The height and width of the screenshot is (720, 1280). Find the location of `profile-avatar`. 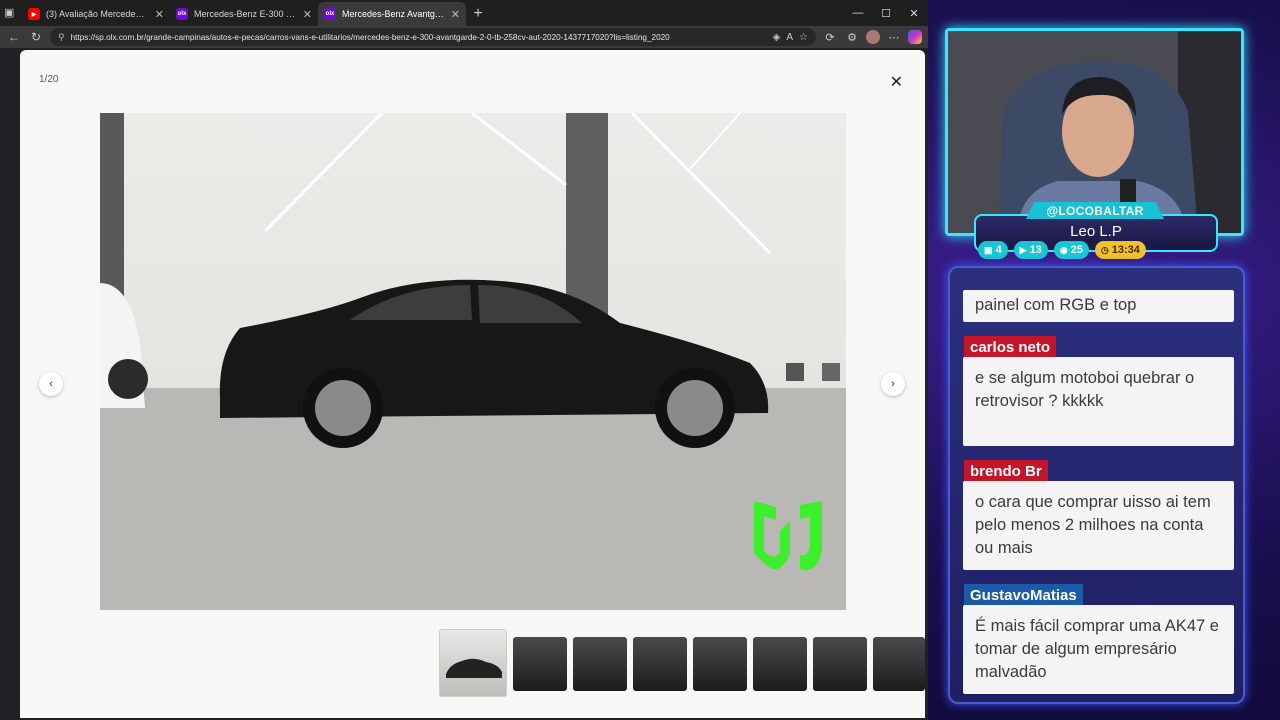

profile-avatar is located at coordinates (873, 37).